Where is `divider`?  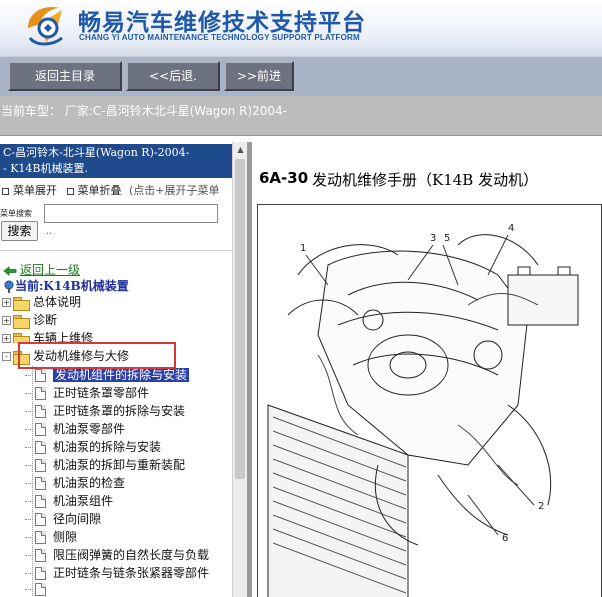
divider is located at coordinates (116, 250).